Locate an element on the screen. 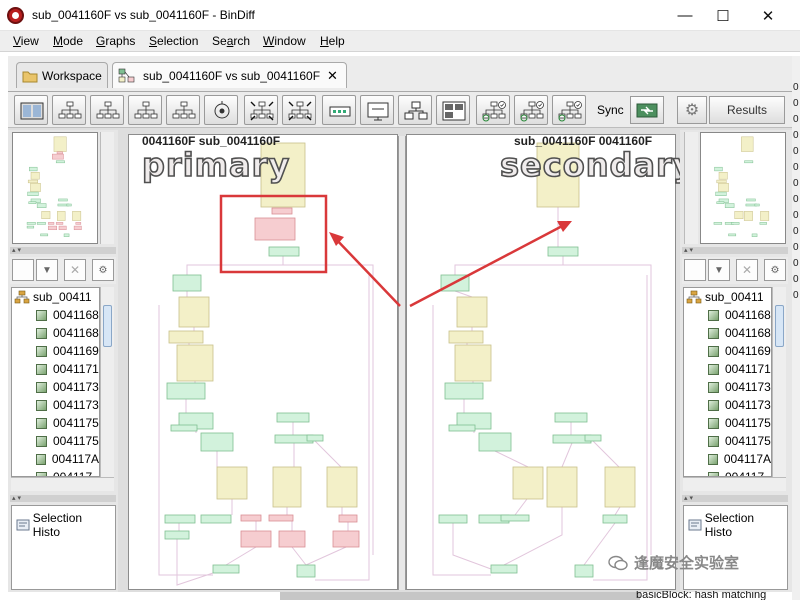 The width and height of the screenshot is (800, 600). secondary-overview-scrollbar is located at coordinates (691, 188).